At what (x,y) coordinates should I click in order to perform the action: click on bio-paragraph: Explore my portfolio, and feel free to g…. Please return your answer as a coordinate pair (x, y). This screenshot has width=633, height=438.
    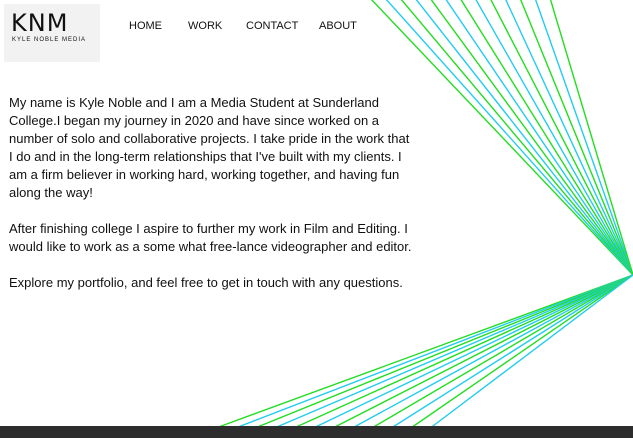
    Looking at the image, I should click on (206, 282).